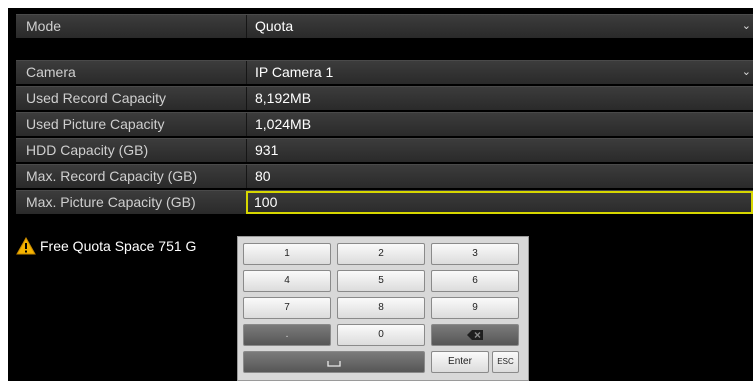 This screenshot has height=381, width=753. Describe the element at coordinates (96, 98) in the screenshot. I see `used-record-capacity-label: Used Record Capacity` at that location.